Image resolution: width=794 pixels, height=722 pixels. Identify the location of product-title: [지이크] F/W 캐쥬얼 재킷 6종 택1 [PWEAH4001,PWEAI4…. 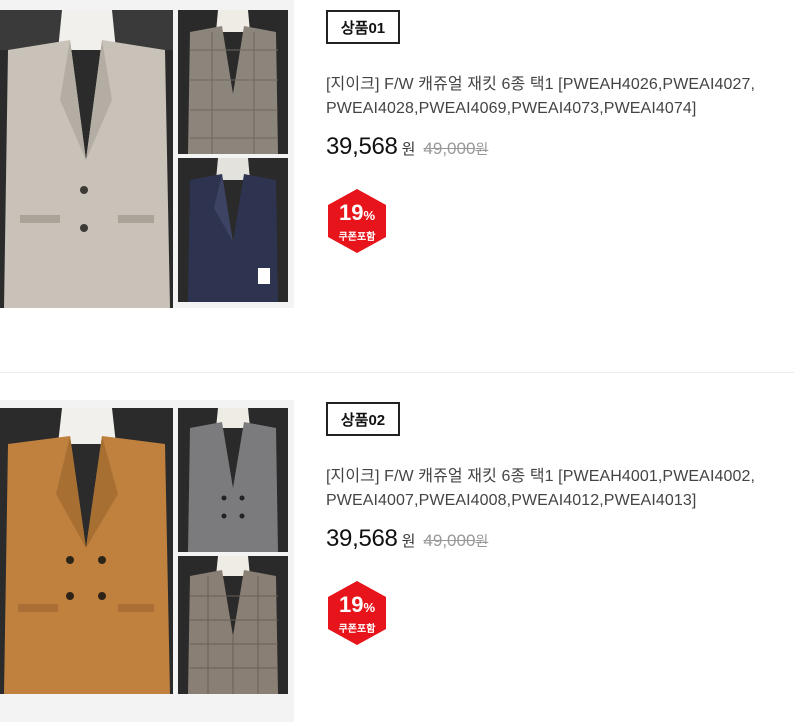
(542, 489).